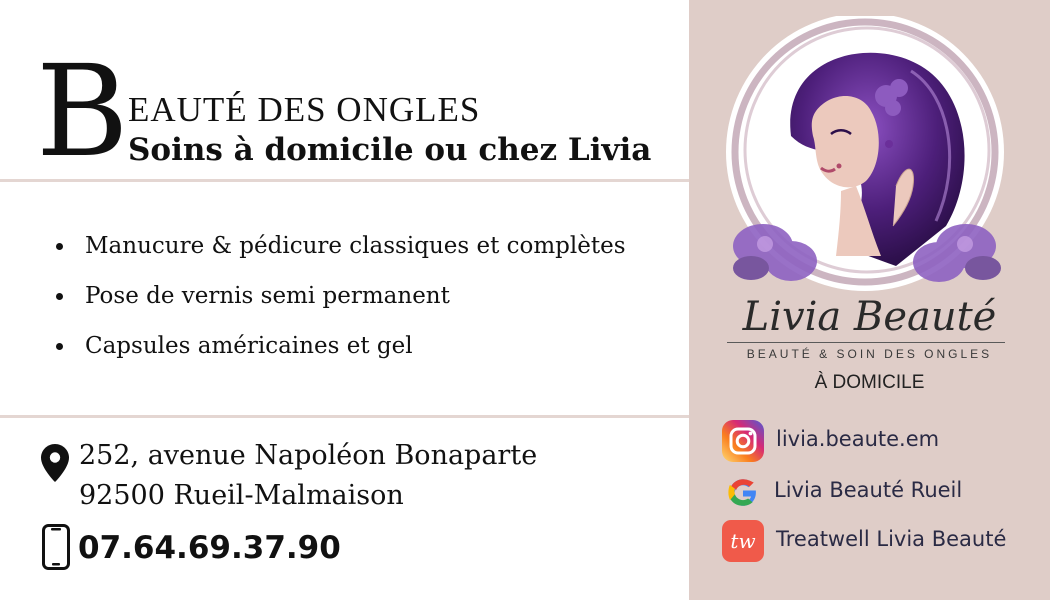 Image resolution: width=1050 pixels, height=600 pixels. Describe the element at coordinates (56, 547) in the screenshot. I see `mobile-phone-icon` at that location.